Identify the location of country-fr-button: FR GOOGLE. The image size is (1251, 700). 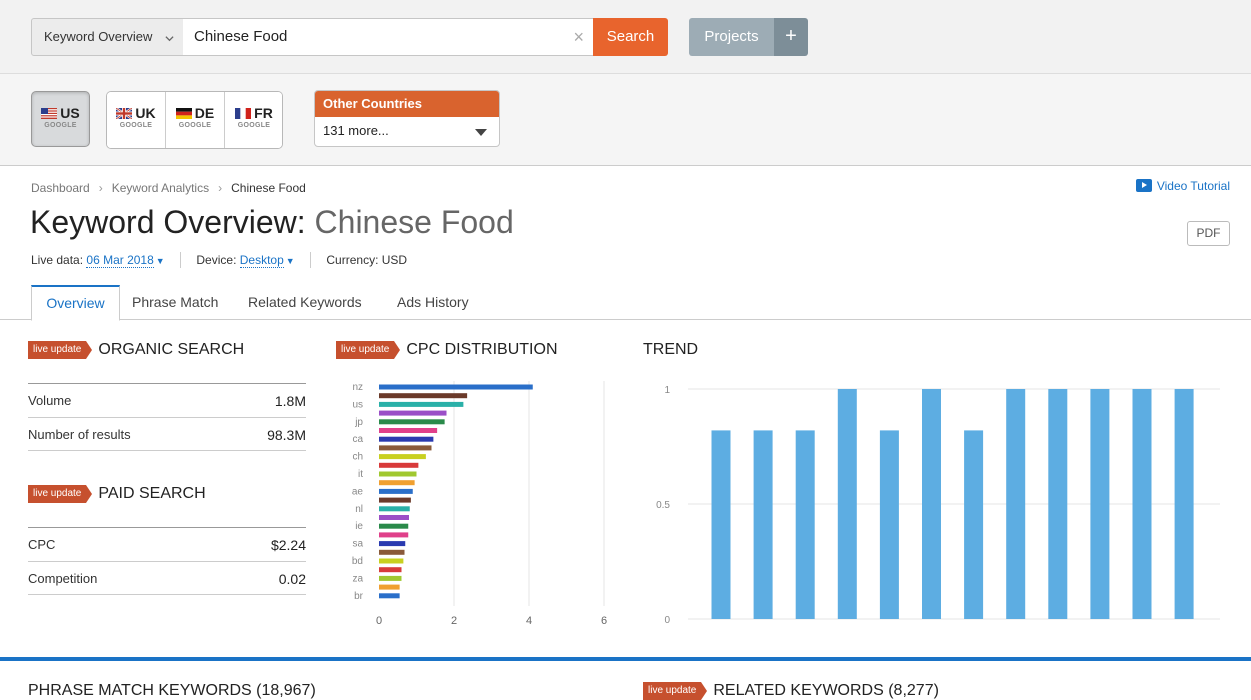
(253, 120).